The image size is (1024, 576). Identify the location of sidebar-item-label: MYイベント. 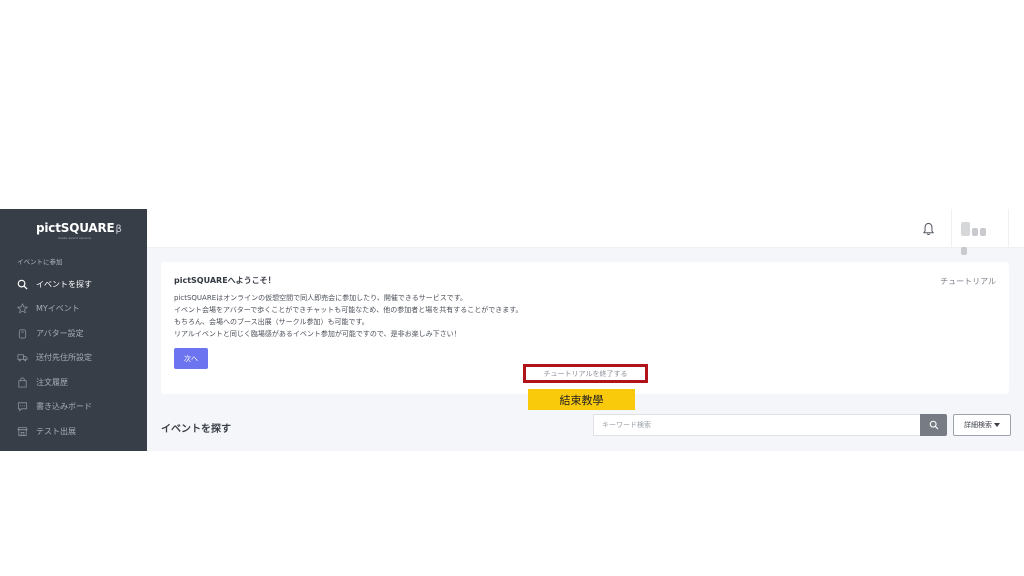
(58, 308).